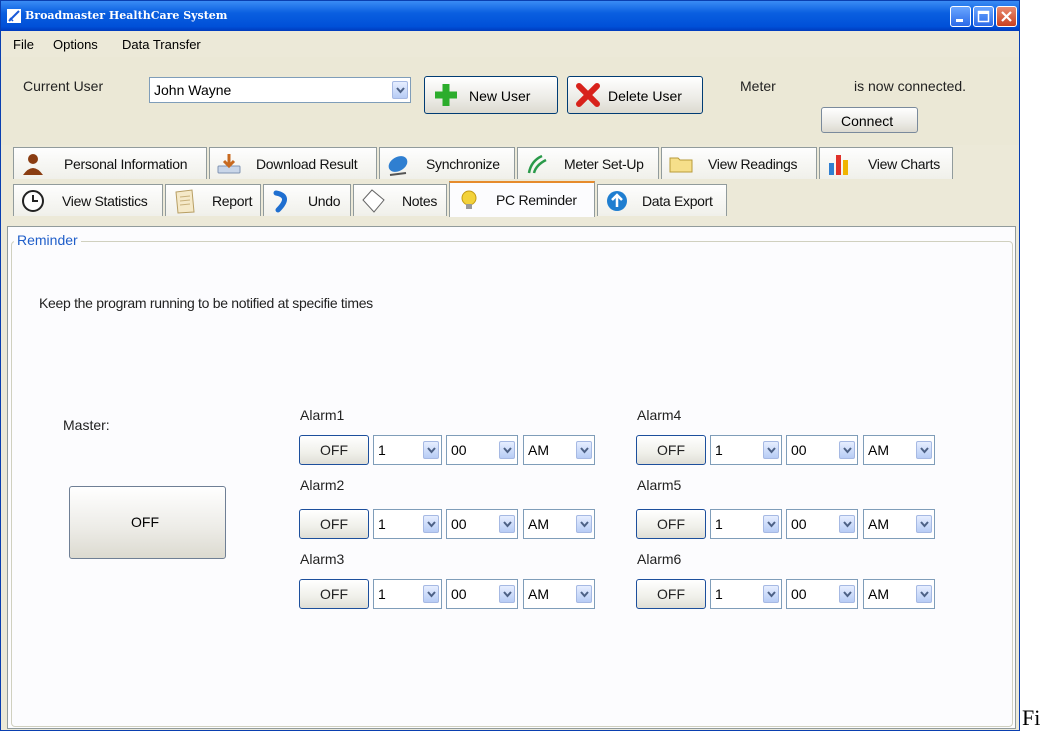 This screenshot has height=732, width=1050. I want to click on tab-data-export: Data Export, so click(662, 200).